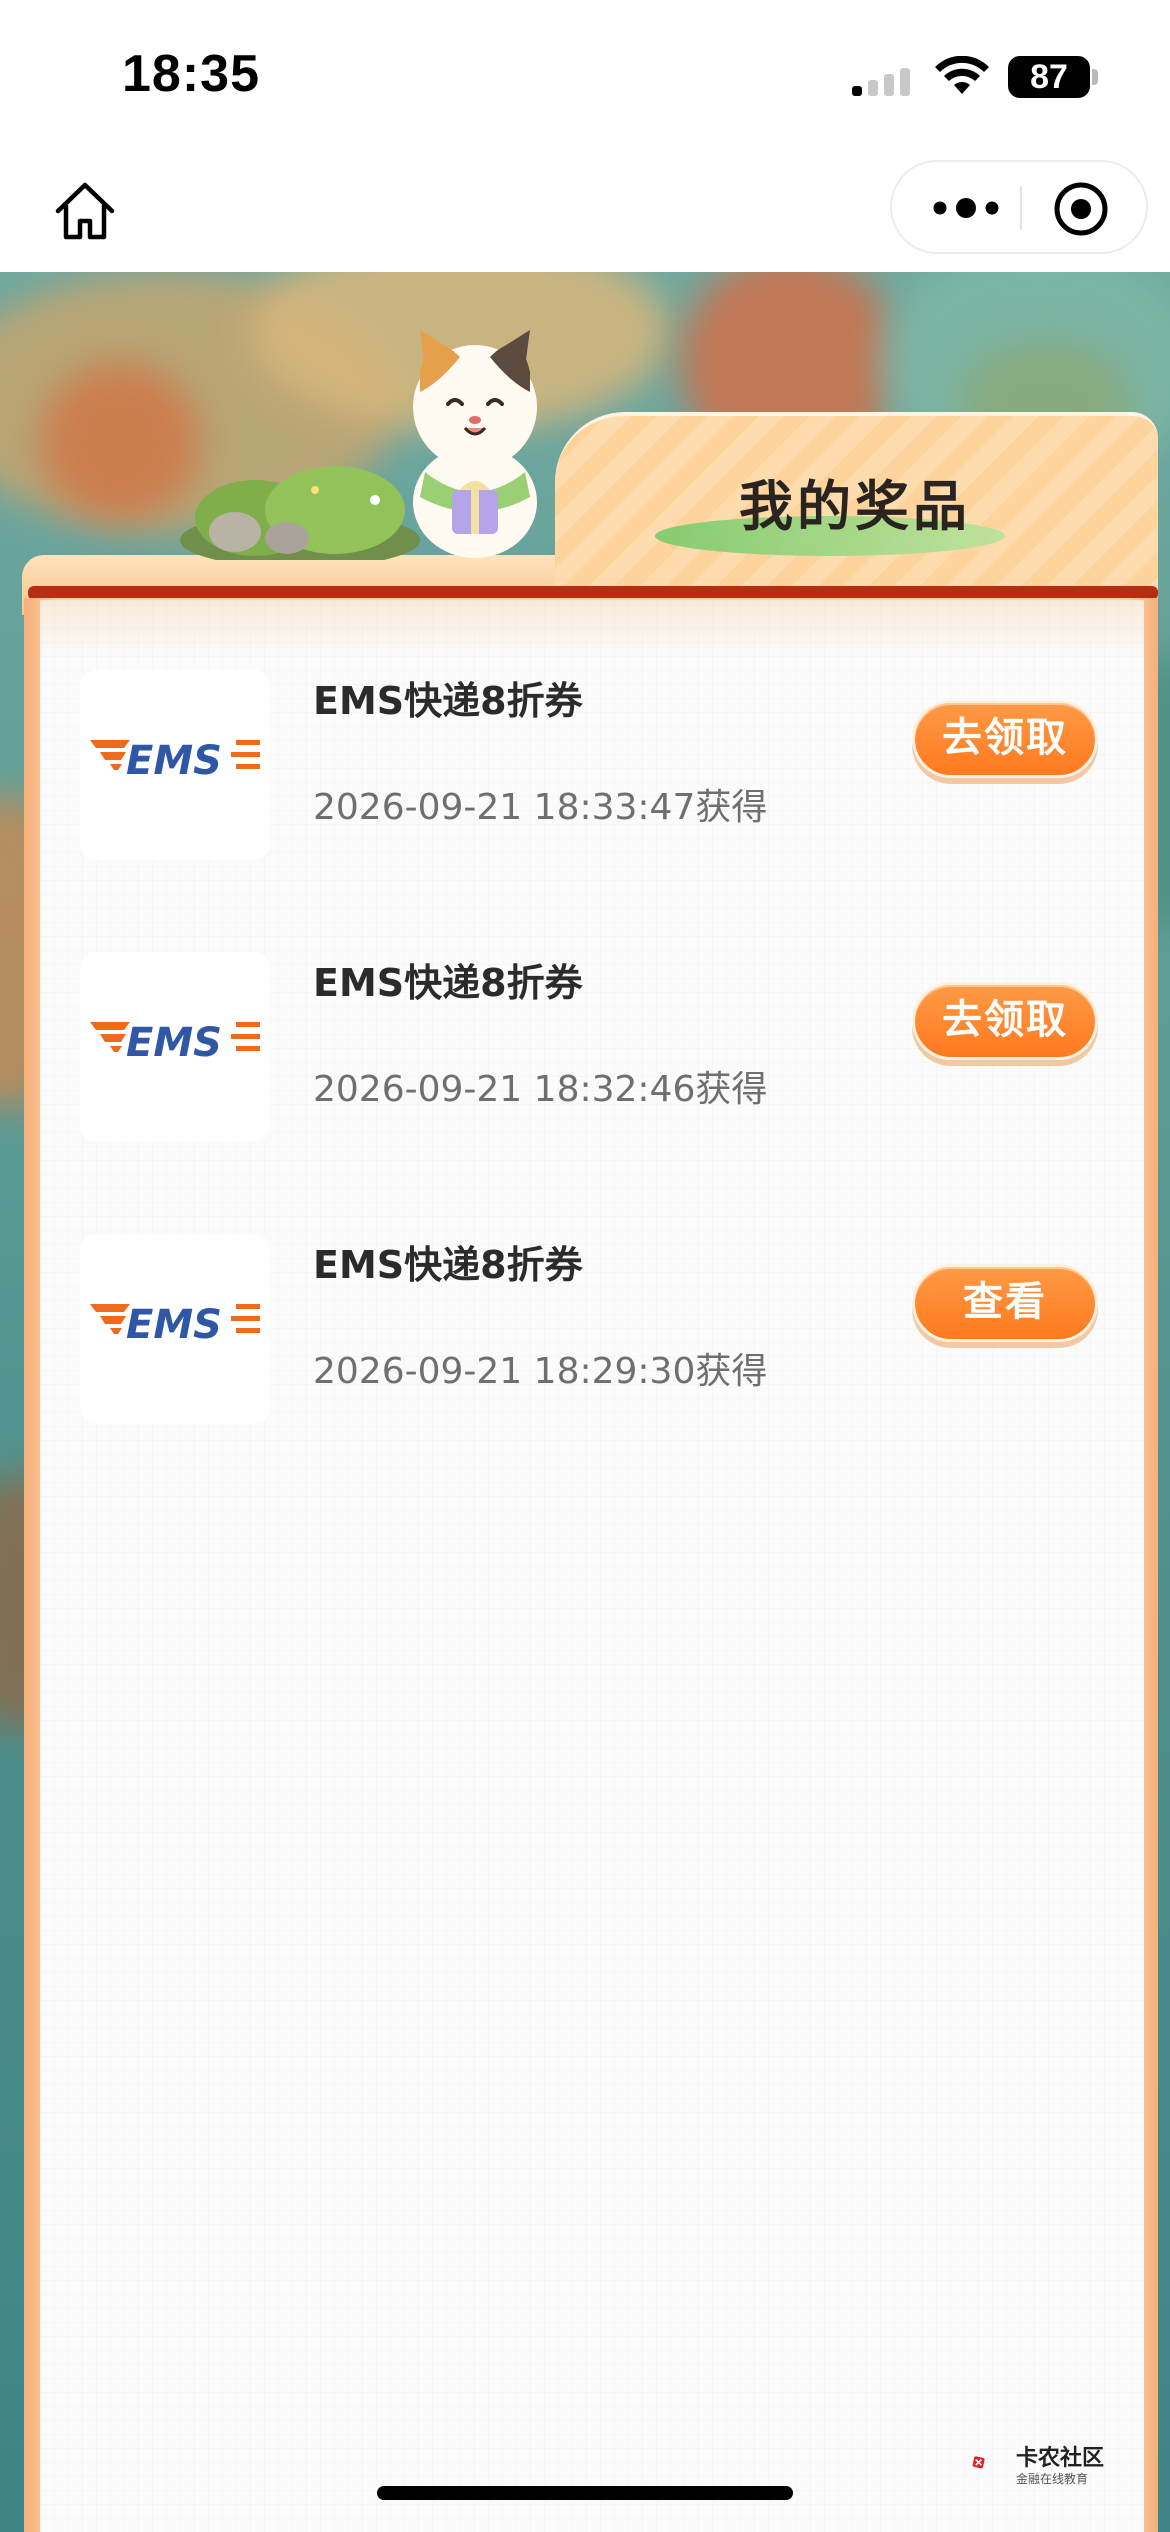  I want to click on watermark-subtitle: 金融在线教育, so click(1052, 2479).